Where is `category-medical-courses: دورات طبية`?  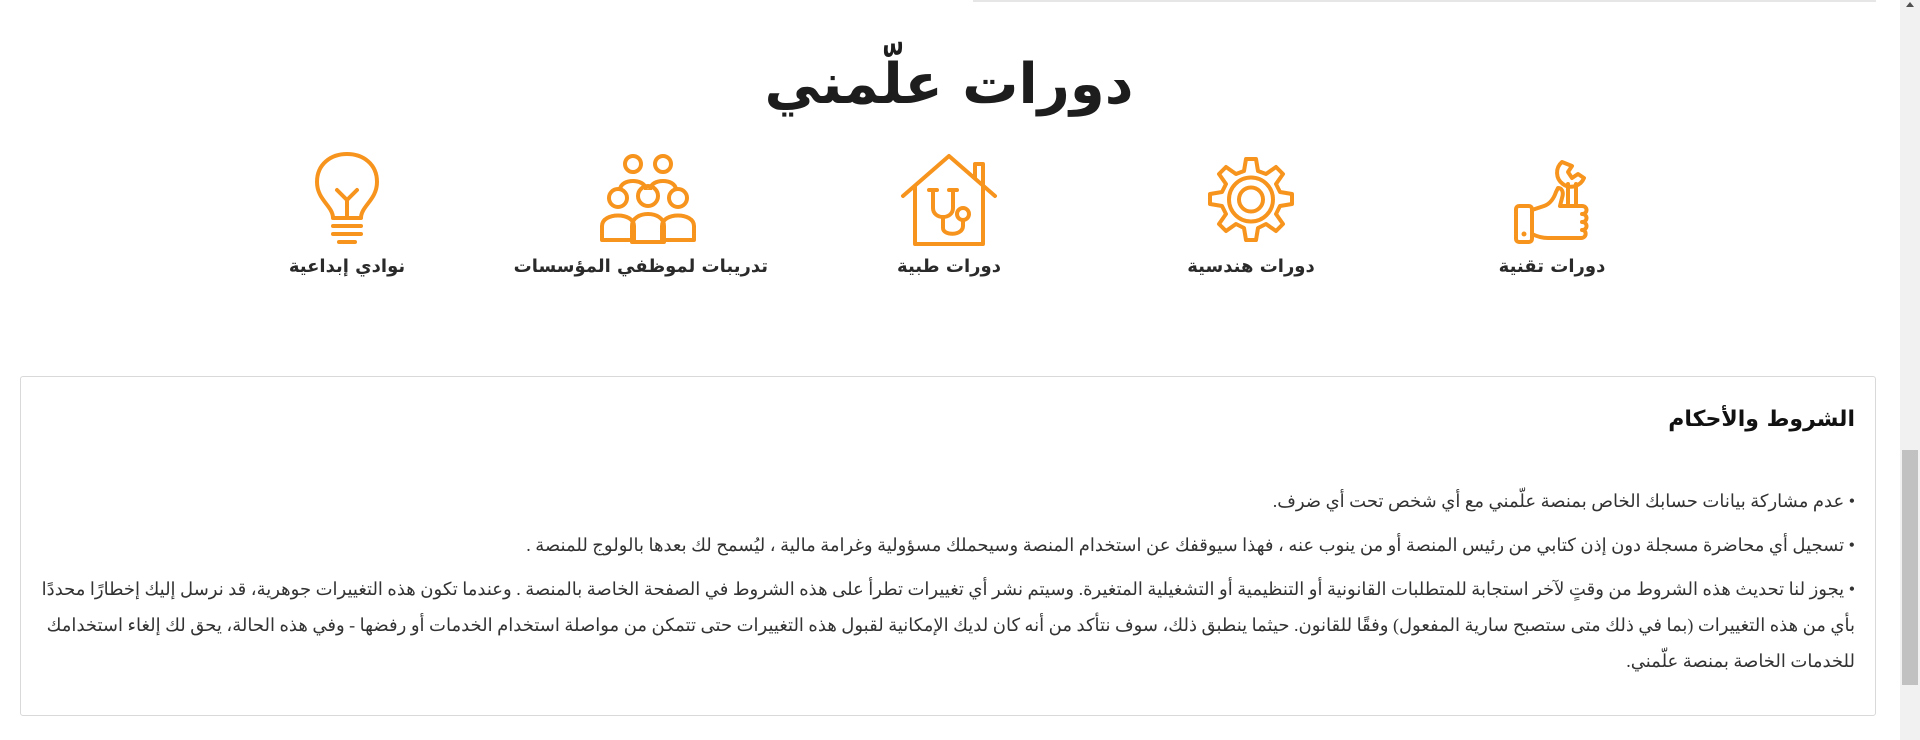 category-medical-courses: دورات طبية is located at coordinates (949, 213).